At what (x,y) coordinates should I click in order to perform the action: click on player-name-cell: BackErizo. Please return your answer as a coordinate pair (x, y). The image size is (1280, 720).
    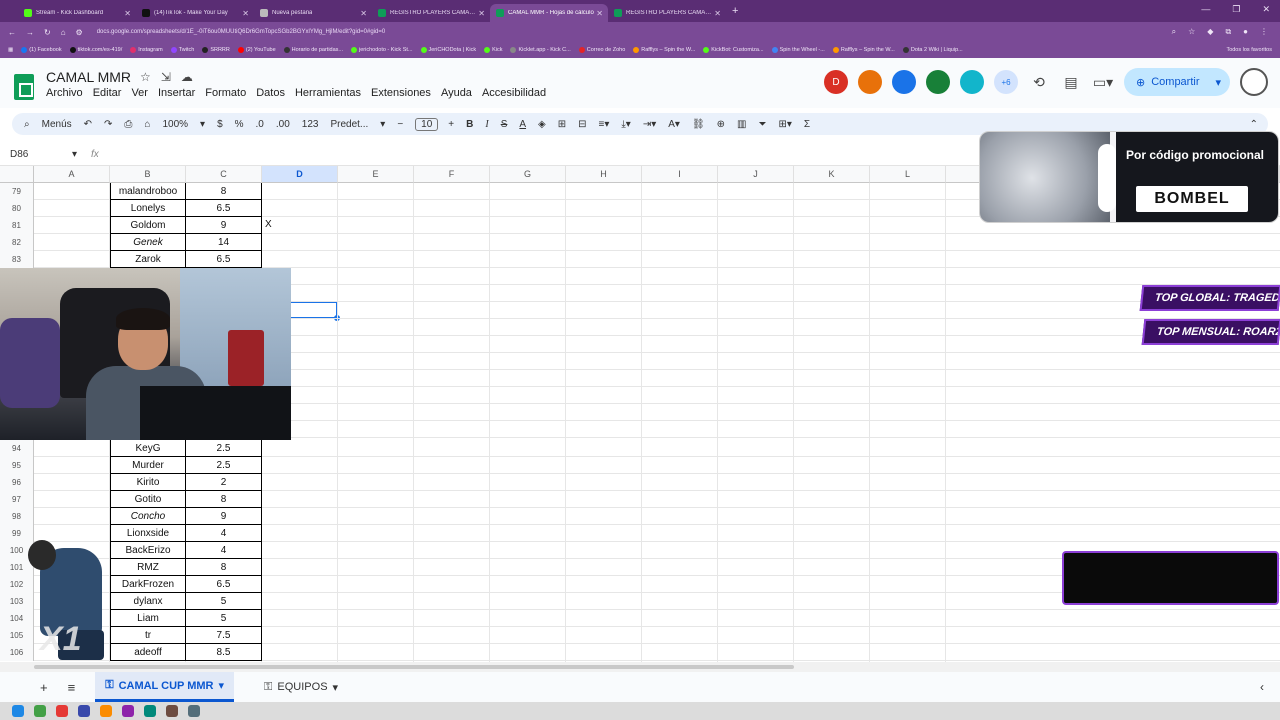
    Looking at the image, I should click on (148, 550).